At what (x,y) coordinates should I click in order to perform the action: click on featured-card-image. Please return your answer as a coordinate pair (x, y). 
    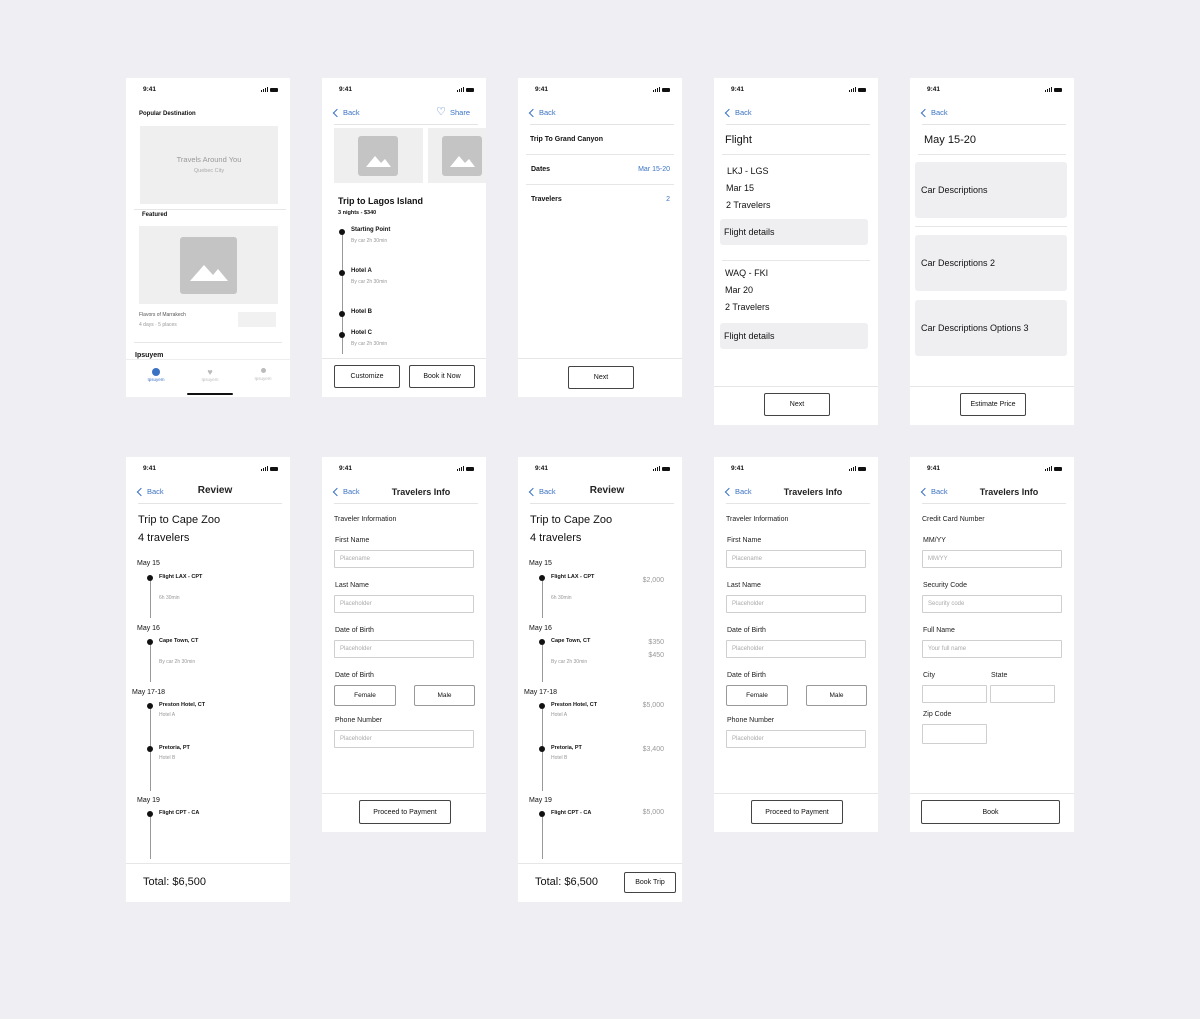
    Looking at the image, I should click on (208, 265).